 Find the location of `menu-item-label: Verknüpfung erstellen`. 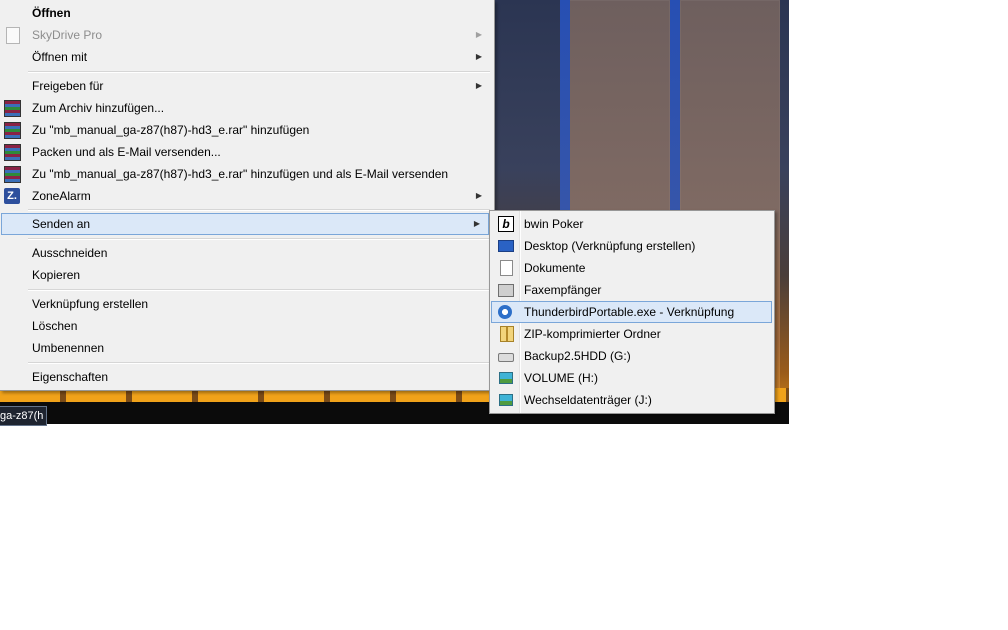

menu-item-label: Verknüpfung erstellen is located at coordinates (90, 304).